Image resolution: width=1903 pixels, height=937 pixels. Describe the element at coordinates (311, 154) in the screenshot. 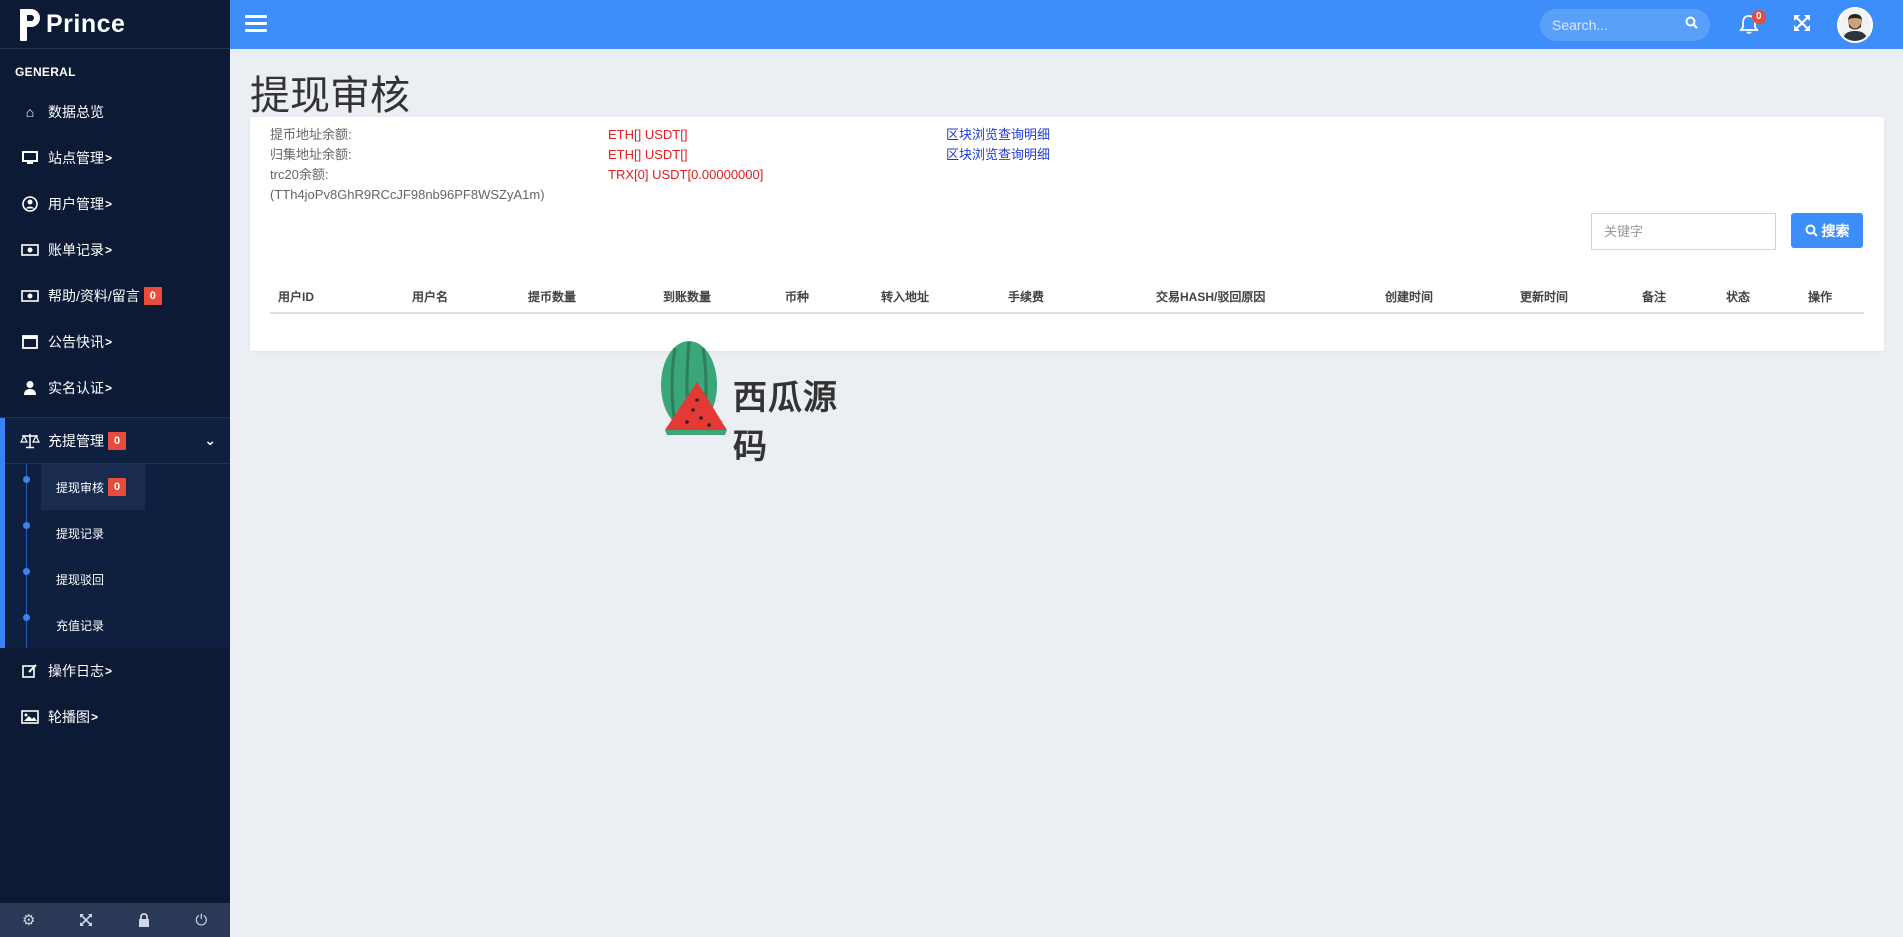

I see `info-label: 归集地址余额:` at that location.